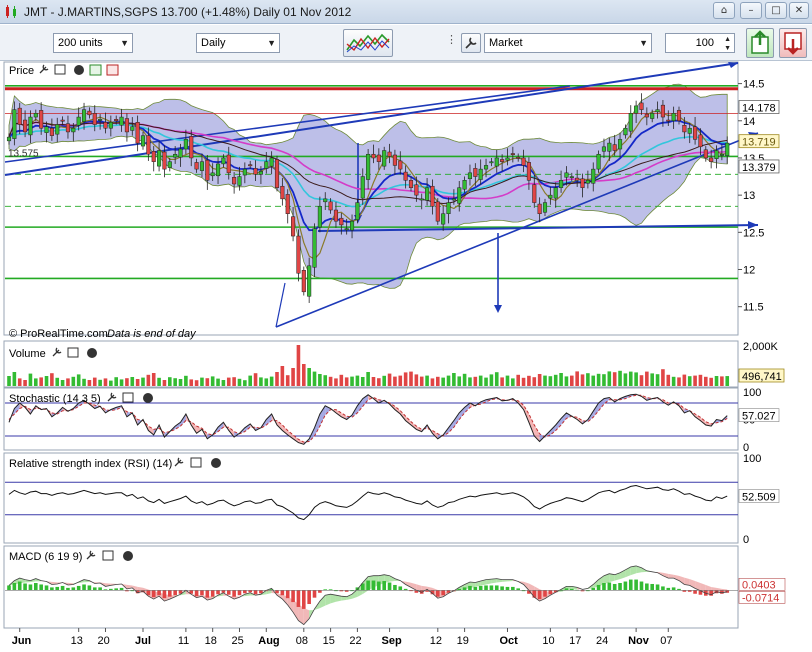  Describe the element at coordinates (727, 44) in the screenshot. I see `stepper-arrows-icon: ▲ ▼` at that location.